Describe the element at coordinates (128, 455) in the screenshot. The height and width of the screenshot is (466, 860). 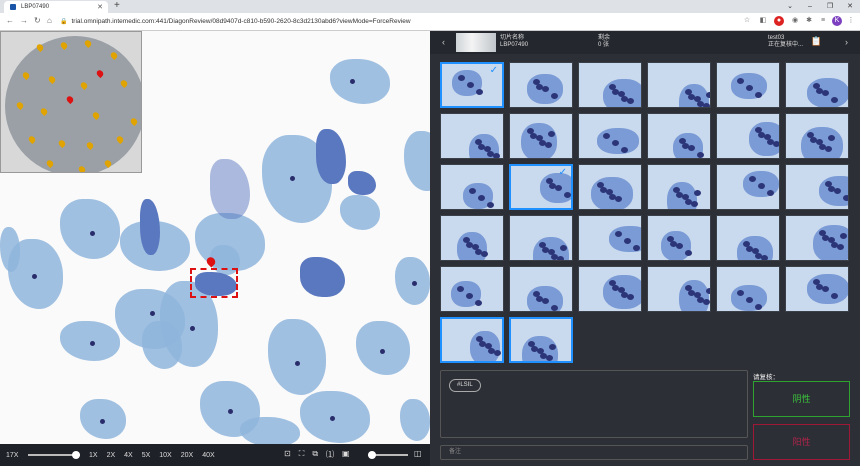
I see `zoom-option-4x: 4X` at that location.